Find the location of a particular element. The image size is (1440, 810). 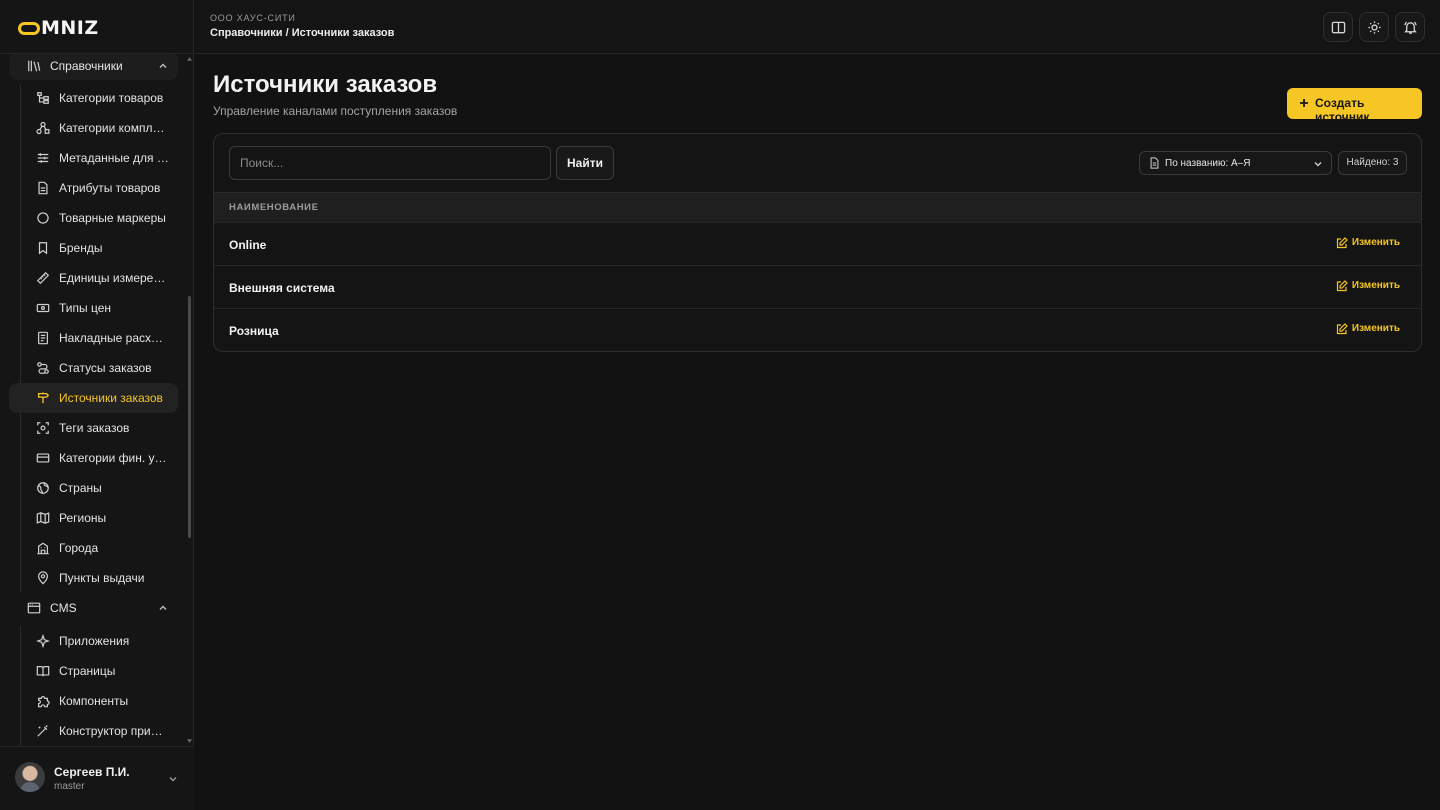

row-name: Внешняя система is located at coordinates (282, 288).